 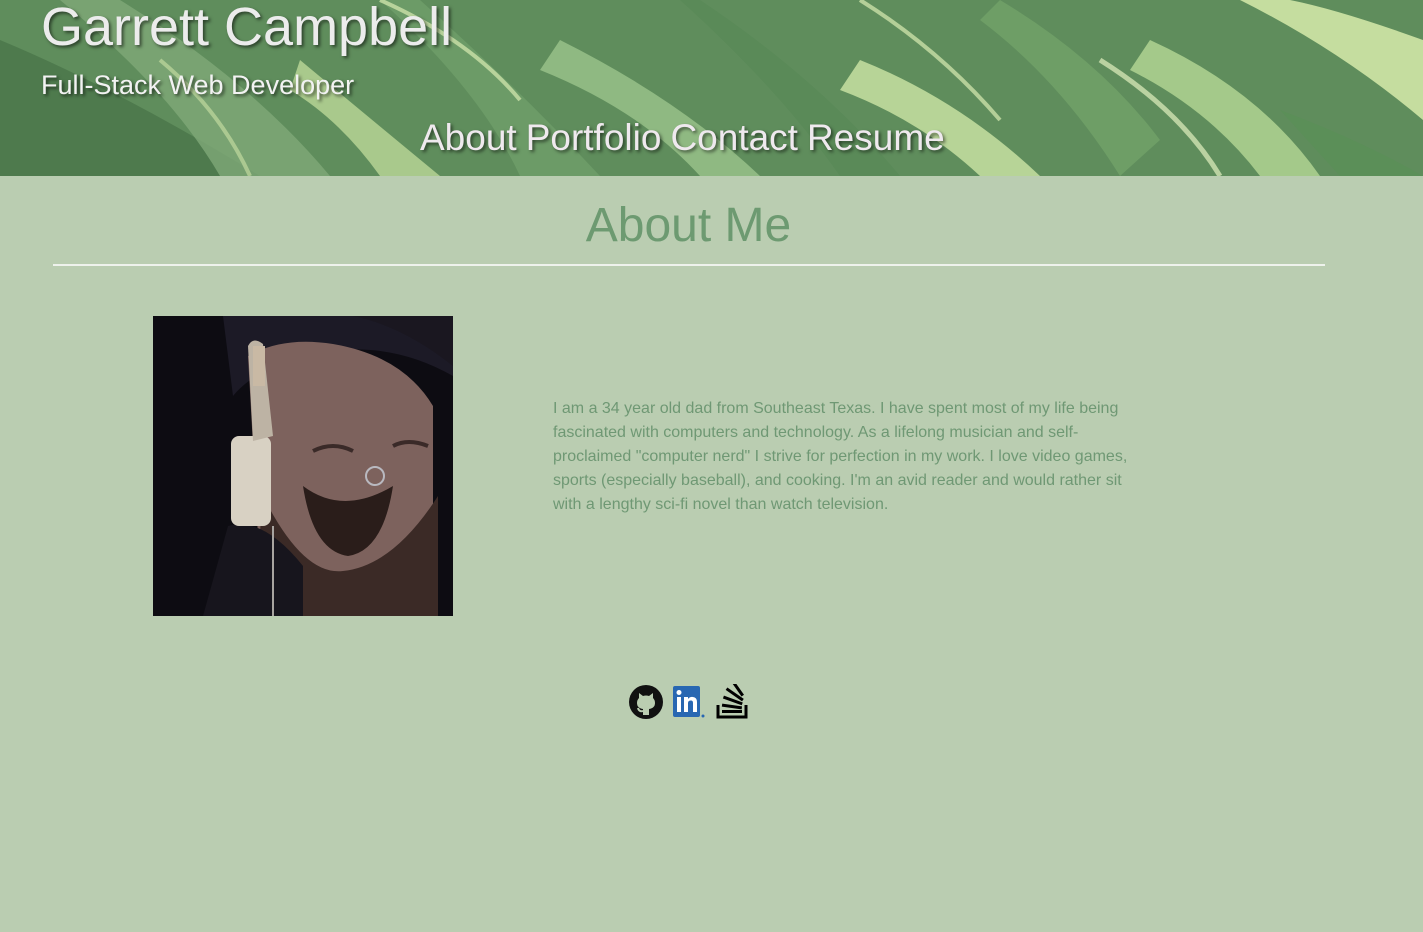 I want to click on stackoverflow-link, so click(x=732, y=700).